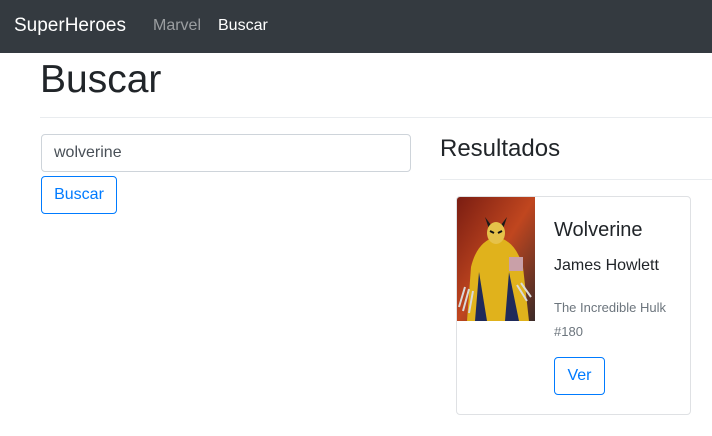 The width and height of the screenshot is (712, 436). Describe the element at coordinates (101, 79) in the screenshot. I see `page-title: Buscar` at that location.